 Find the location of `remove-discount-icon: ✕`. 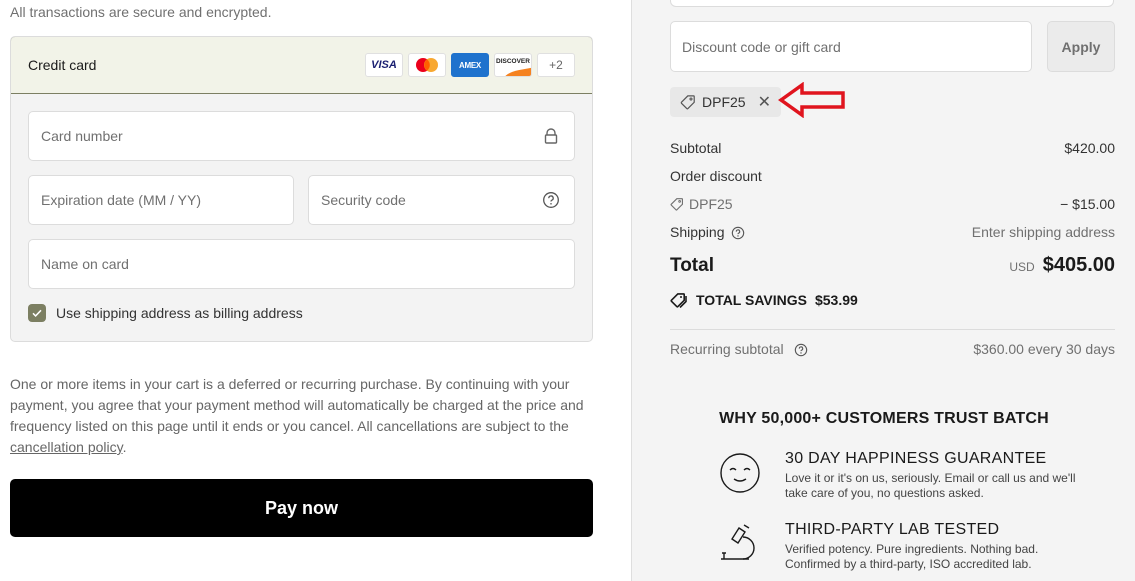

remove-discount-icon: ✕ is located at coordinates (764, 102).